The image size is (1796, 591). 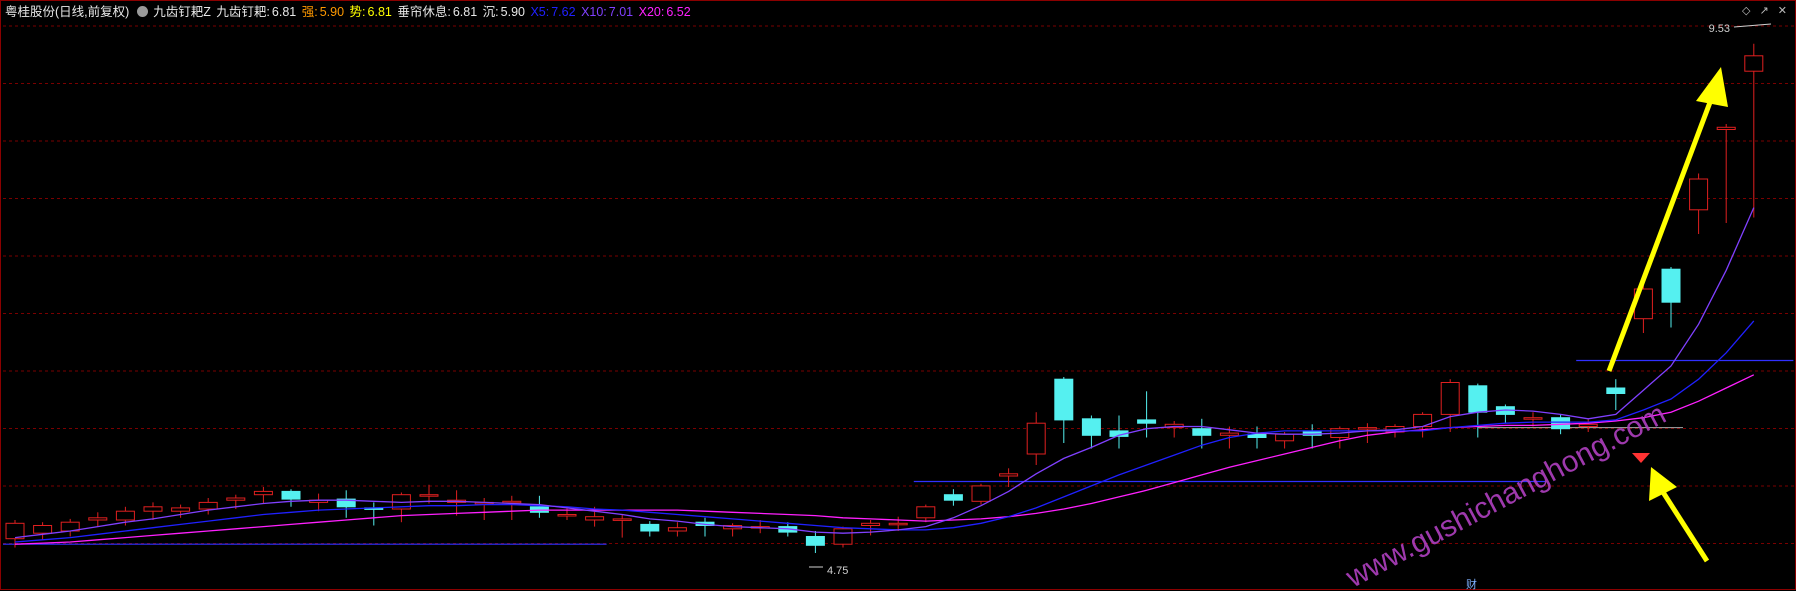 I want to click on yellow-arrow-up-head, so click(x=1712, y=87).